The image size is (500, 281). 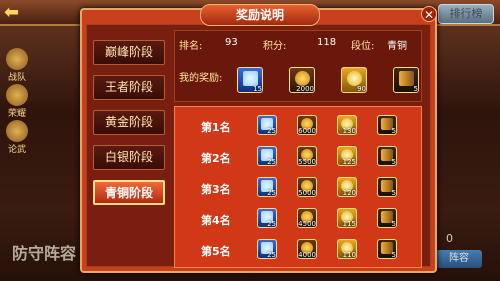 I want to click on reward-count: 110, so click(x=349, y=255).